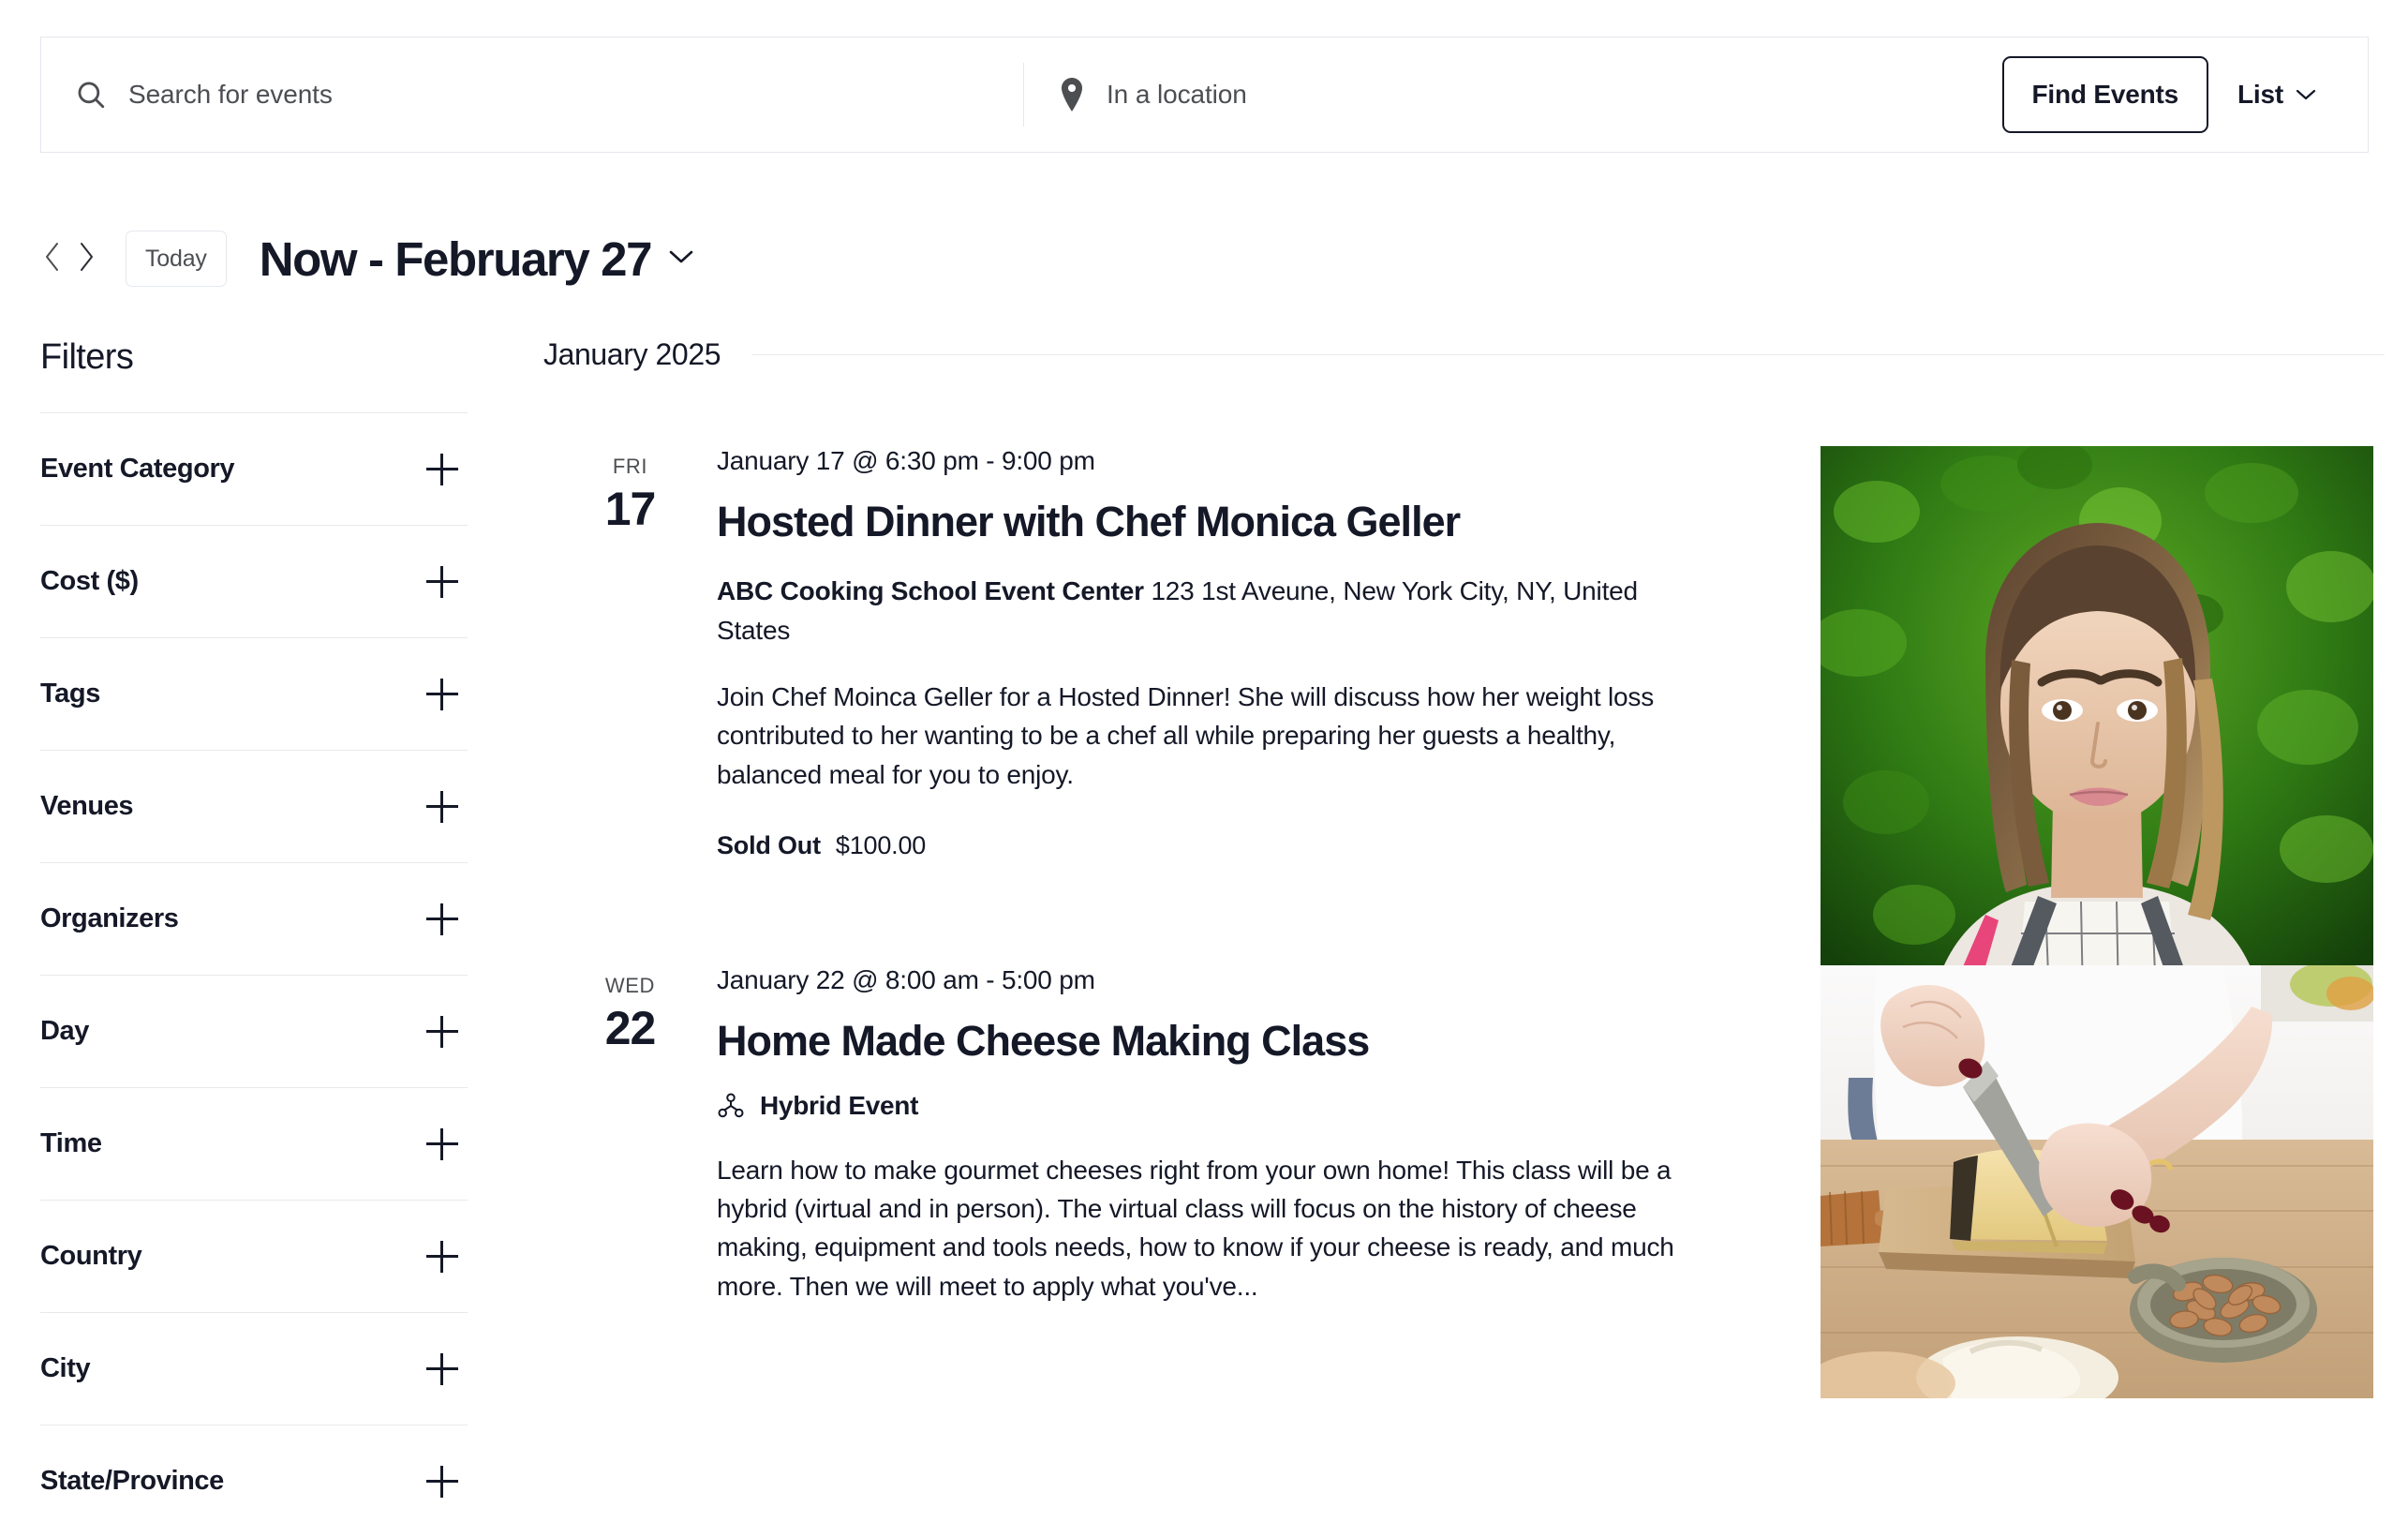 Image resolution: width=2408 pixels, height=1537 pixels. I want to click on search-events-field: Search for events, so click(532, 94).